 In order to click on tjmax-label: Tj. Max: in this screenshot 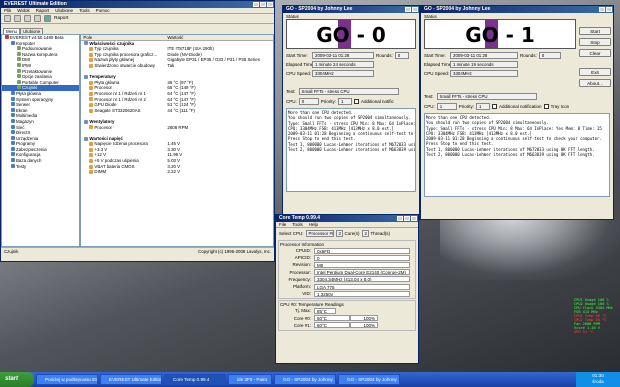, I will do `click(302, 311)`.